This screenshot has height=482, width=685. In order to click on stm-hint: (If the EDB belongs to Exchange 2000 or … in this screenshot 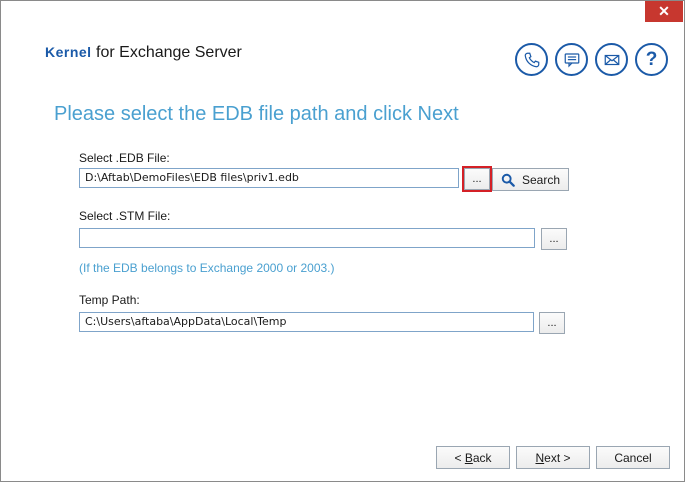, I will do `click(207, 268)`.